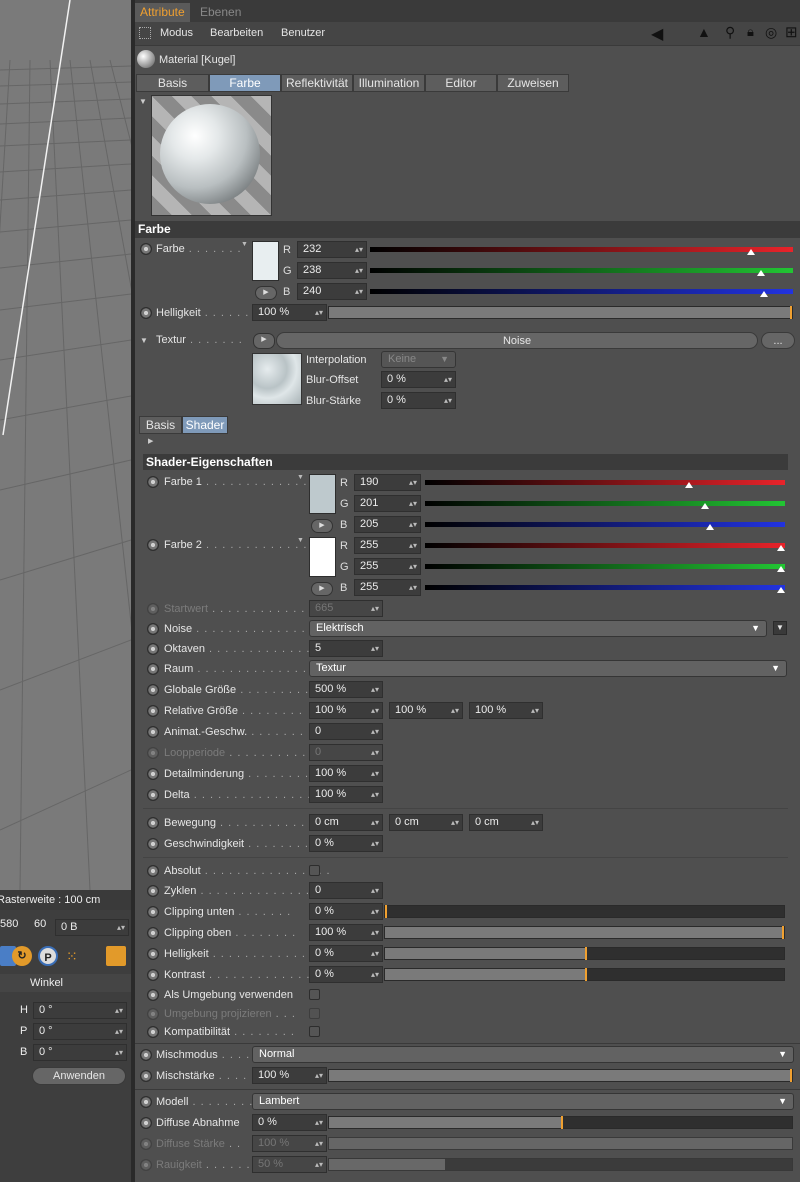 The height and width of the screenshot is (1182, 800). Describe the element at coordinates (211, 155) in the screenshot. I see `material-preview` at that location.